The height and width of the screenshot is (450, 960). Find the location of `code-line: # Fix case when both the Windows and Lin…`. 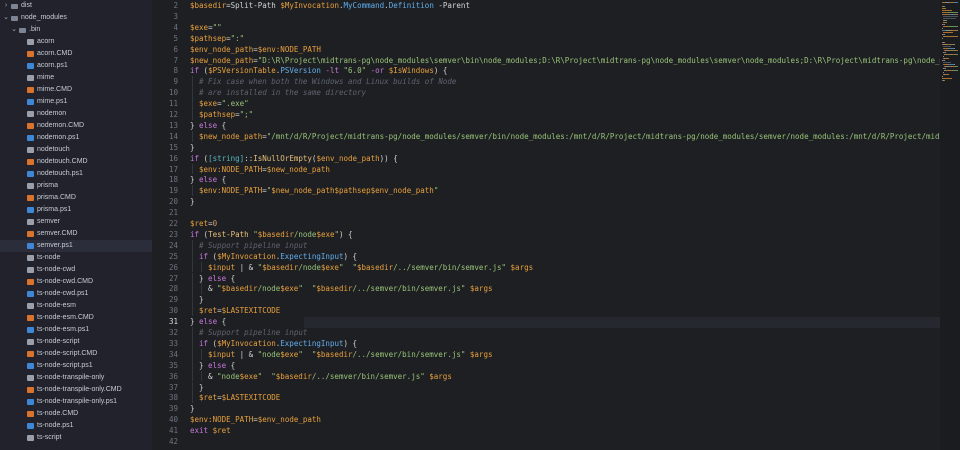

code-line: # Fix case when both the Windows and Lin… is located at coordinates (327, 81).